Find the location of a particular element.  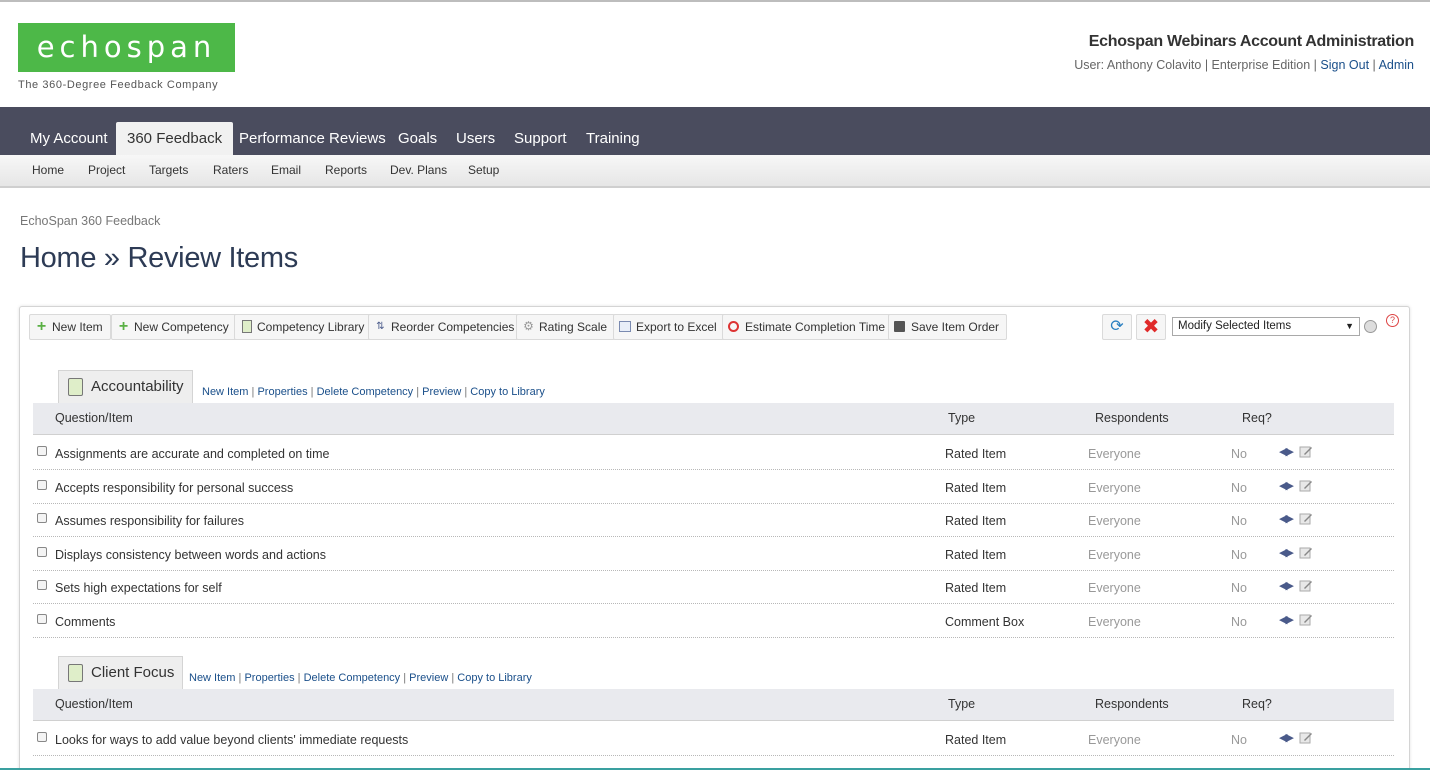

item-type: Comment Box is located at coordinates (985, 621).